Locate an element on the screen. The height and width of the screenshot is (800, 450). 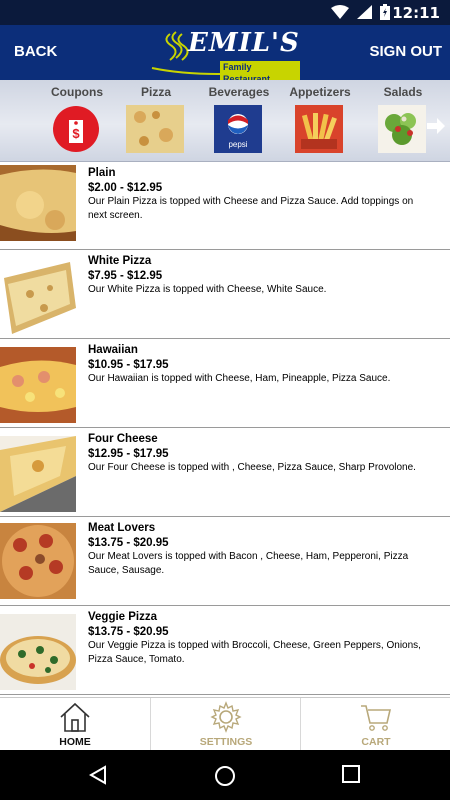
category-label: Pizza is located at coordinates (155, 92).